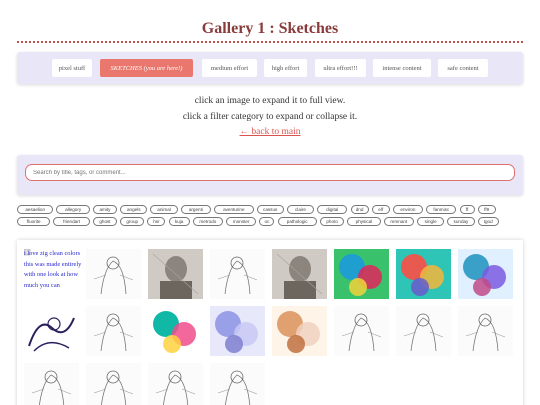 This screenshot has height=405, width=540. What do you see at coordinates (34, 221) in the screenshot?
I see `tag-fluorite: fluorite` at bounding box center [34, 221].